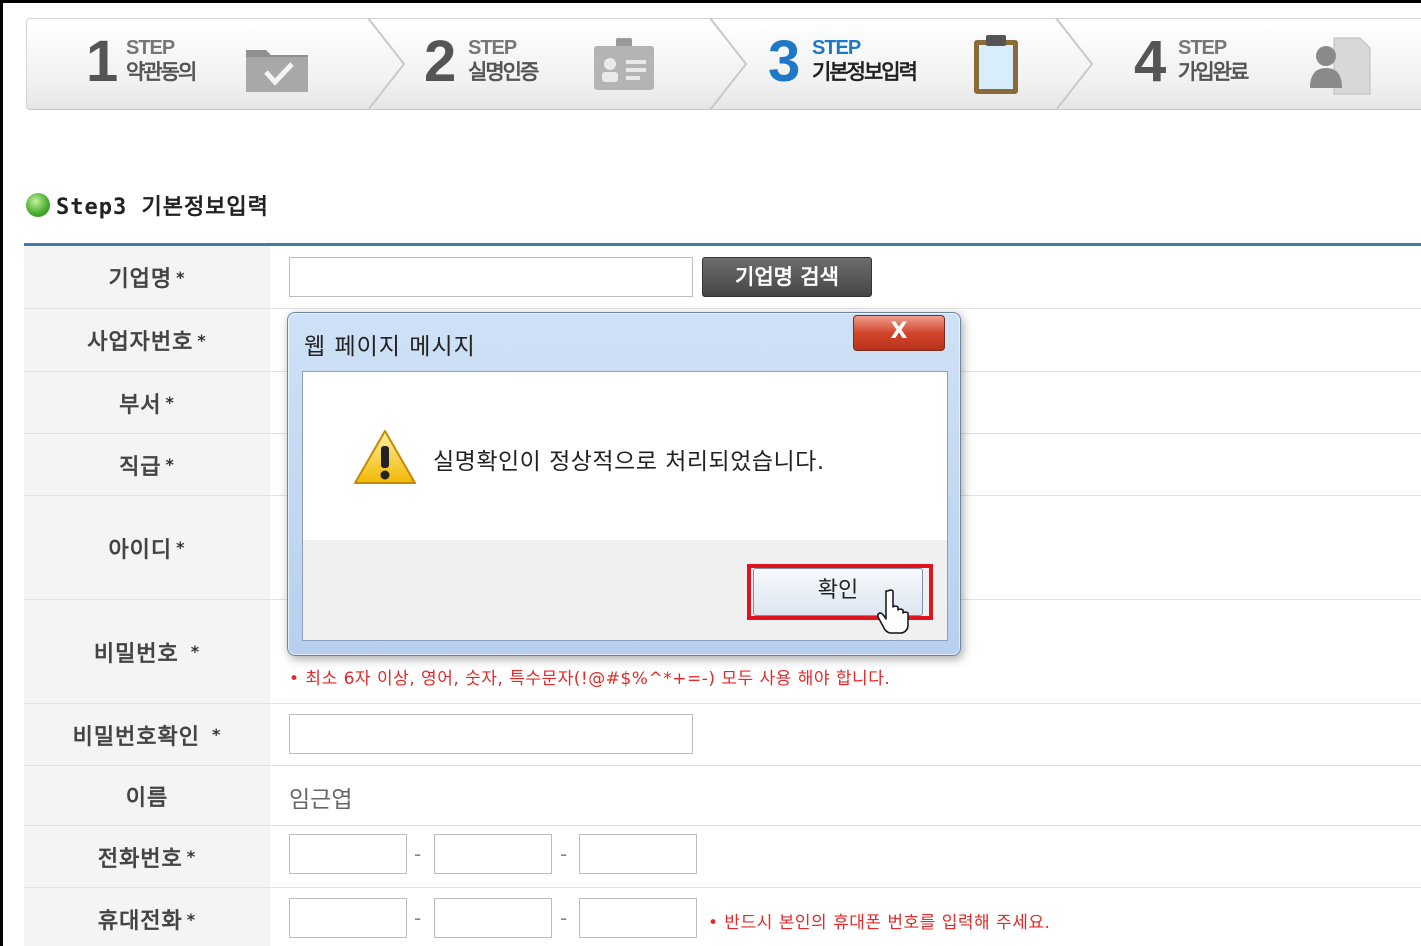 This screenshot has height=946, width=1421. I want to click on password-label: 비밀번호 *, so click(147, 651).